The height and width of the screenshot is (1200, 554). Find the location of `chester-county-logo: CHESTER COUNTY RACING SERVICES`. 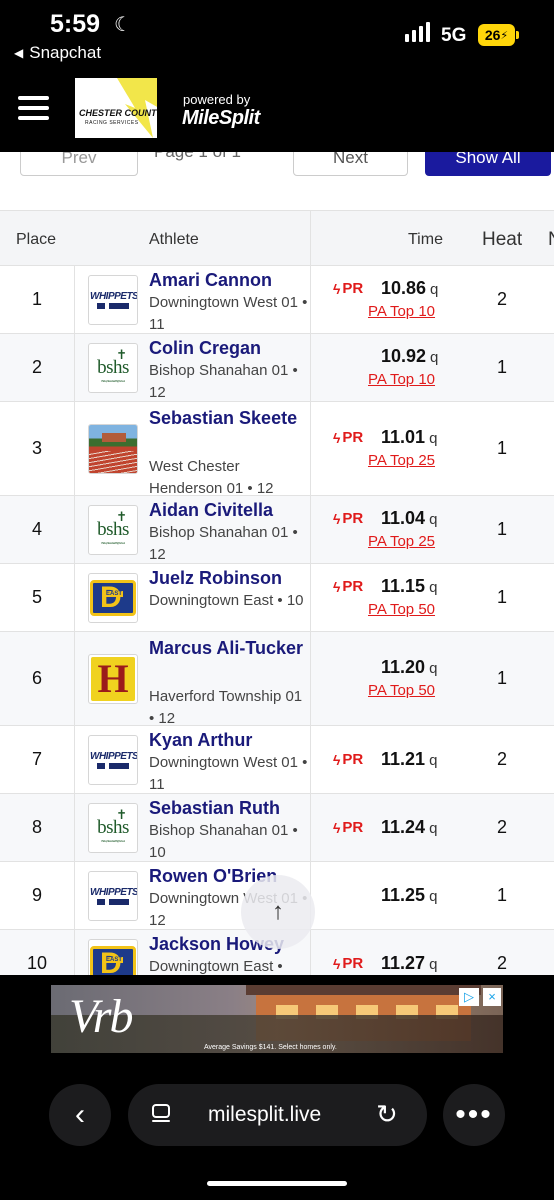

chester-county-logo: CHESTER COUNTY RACING SERVICES is located at coordinates (116, 108).